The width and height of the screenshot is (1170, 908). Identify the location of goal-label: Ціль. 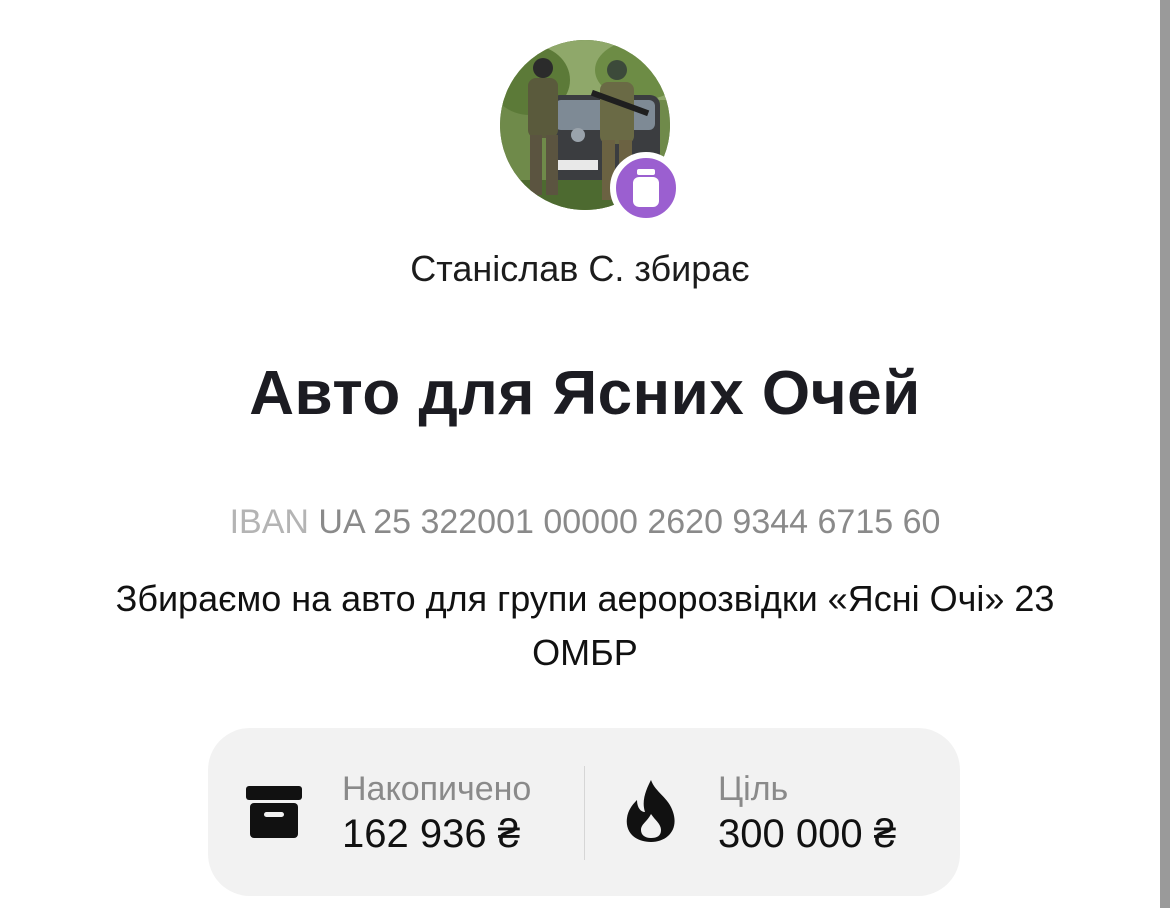
(753, 789).